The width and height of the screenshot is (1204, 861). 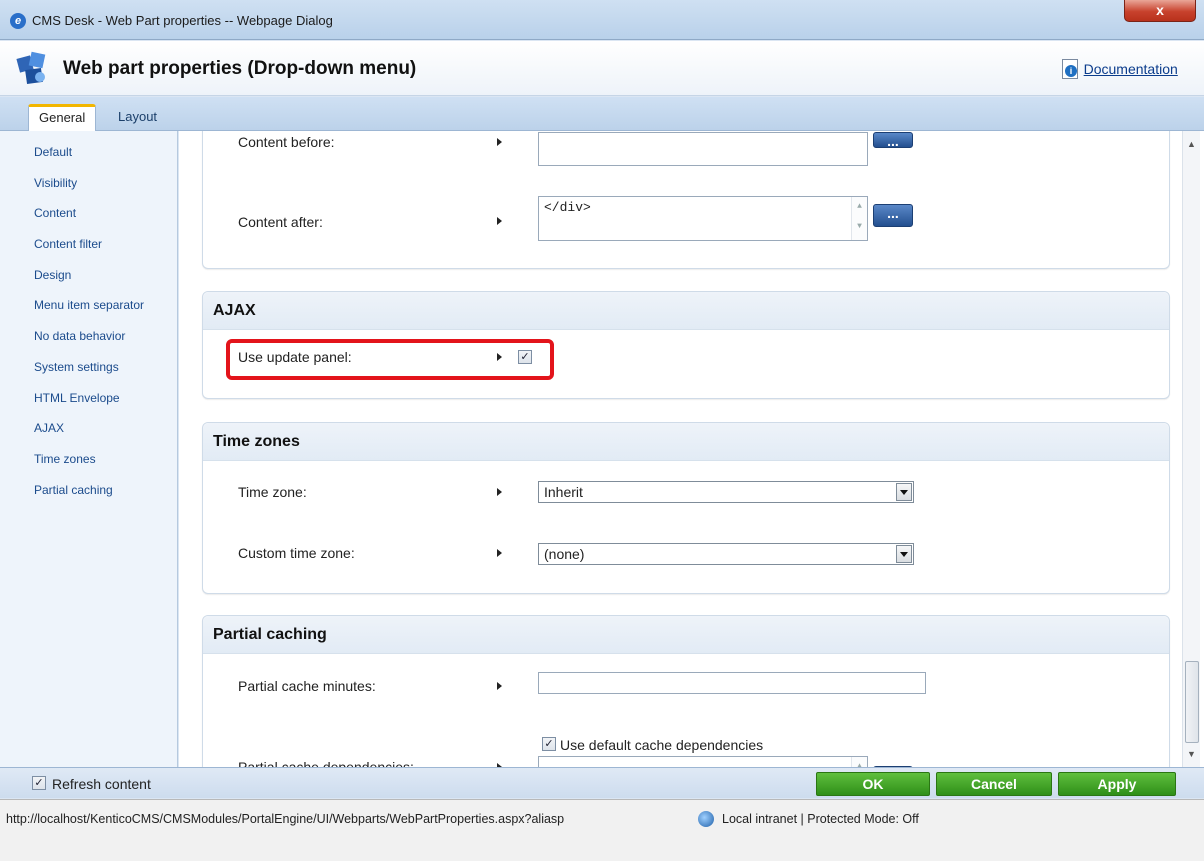 What do you see at coordinates (567, 207) in the screenshot?
I see `content-after-value: </div>` at bounding box center [567, 207].